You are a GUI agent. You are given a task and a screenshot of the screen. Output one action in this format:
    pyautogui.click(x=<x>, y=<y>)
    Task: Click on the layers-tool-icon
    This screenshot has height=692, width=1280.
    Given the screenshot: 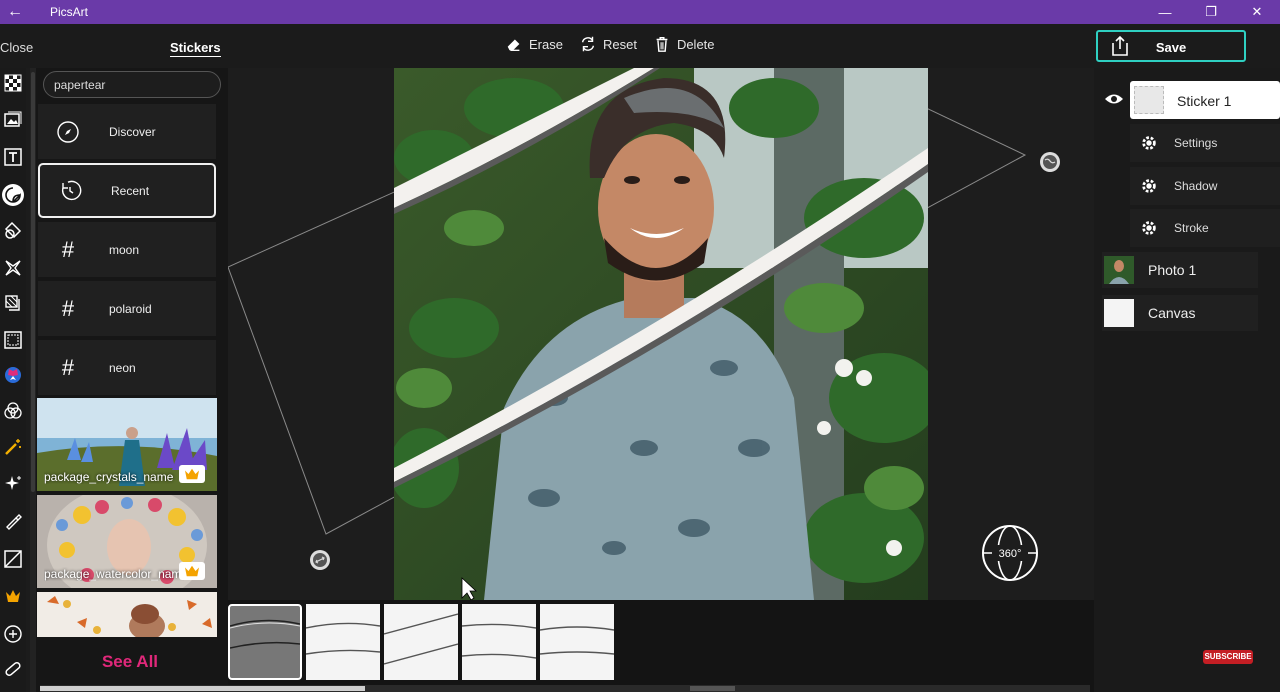 What is the action you would take?
    pyautogui.click(x=13, y=303)
    